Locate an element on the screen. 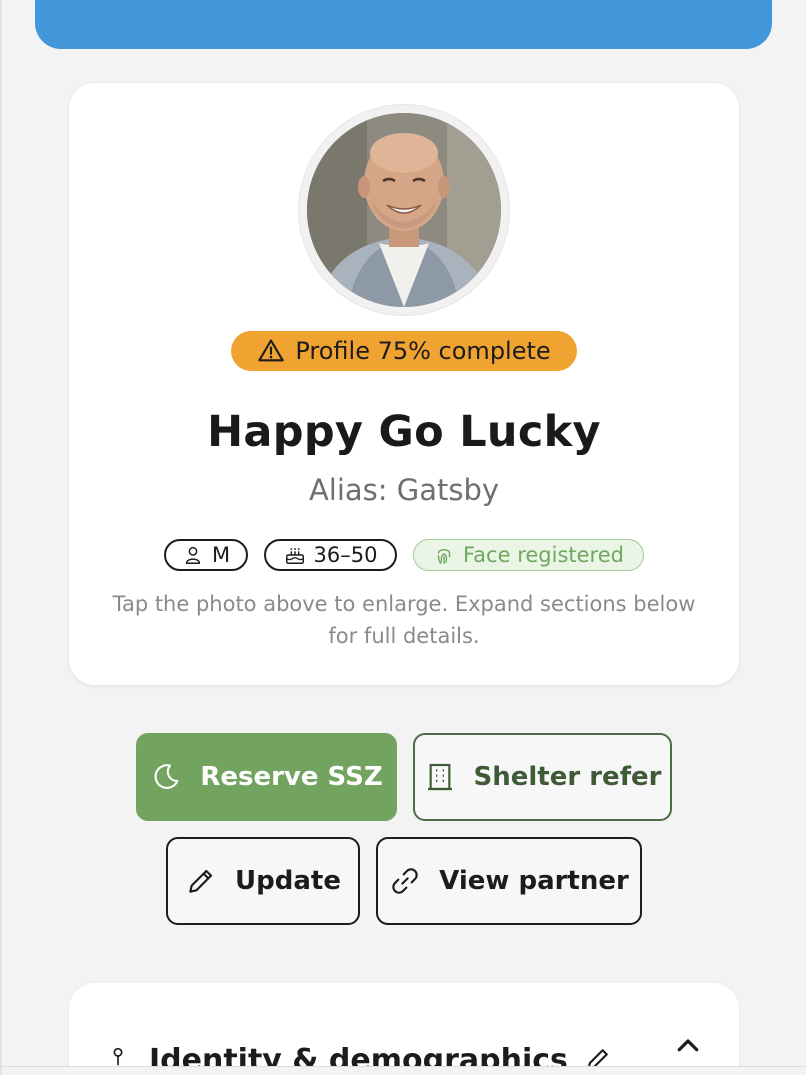  chevron-up-icon is located at coordinates (688, 1046).